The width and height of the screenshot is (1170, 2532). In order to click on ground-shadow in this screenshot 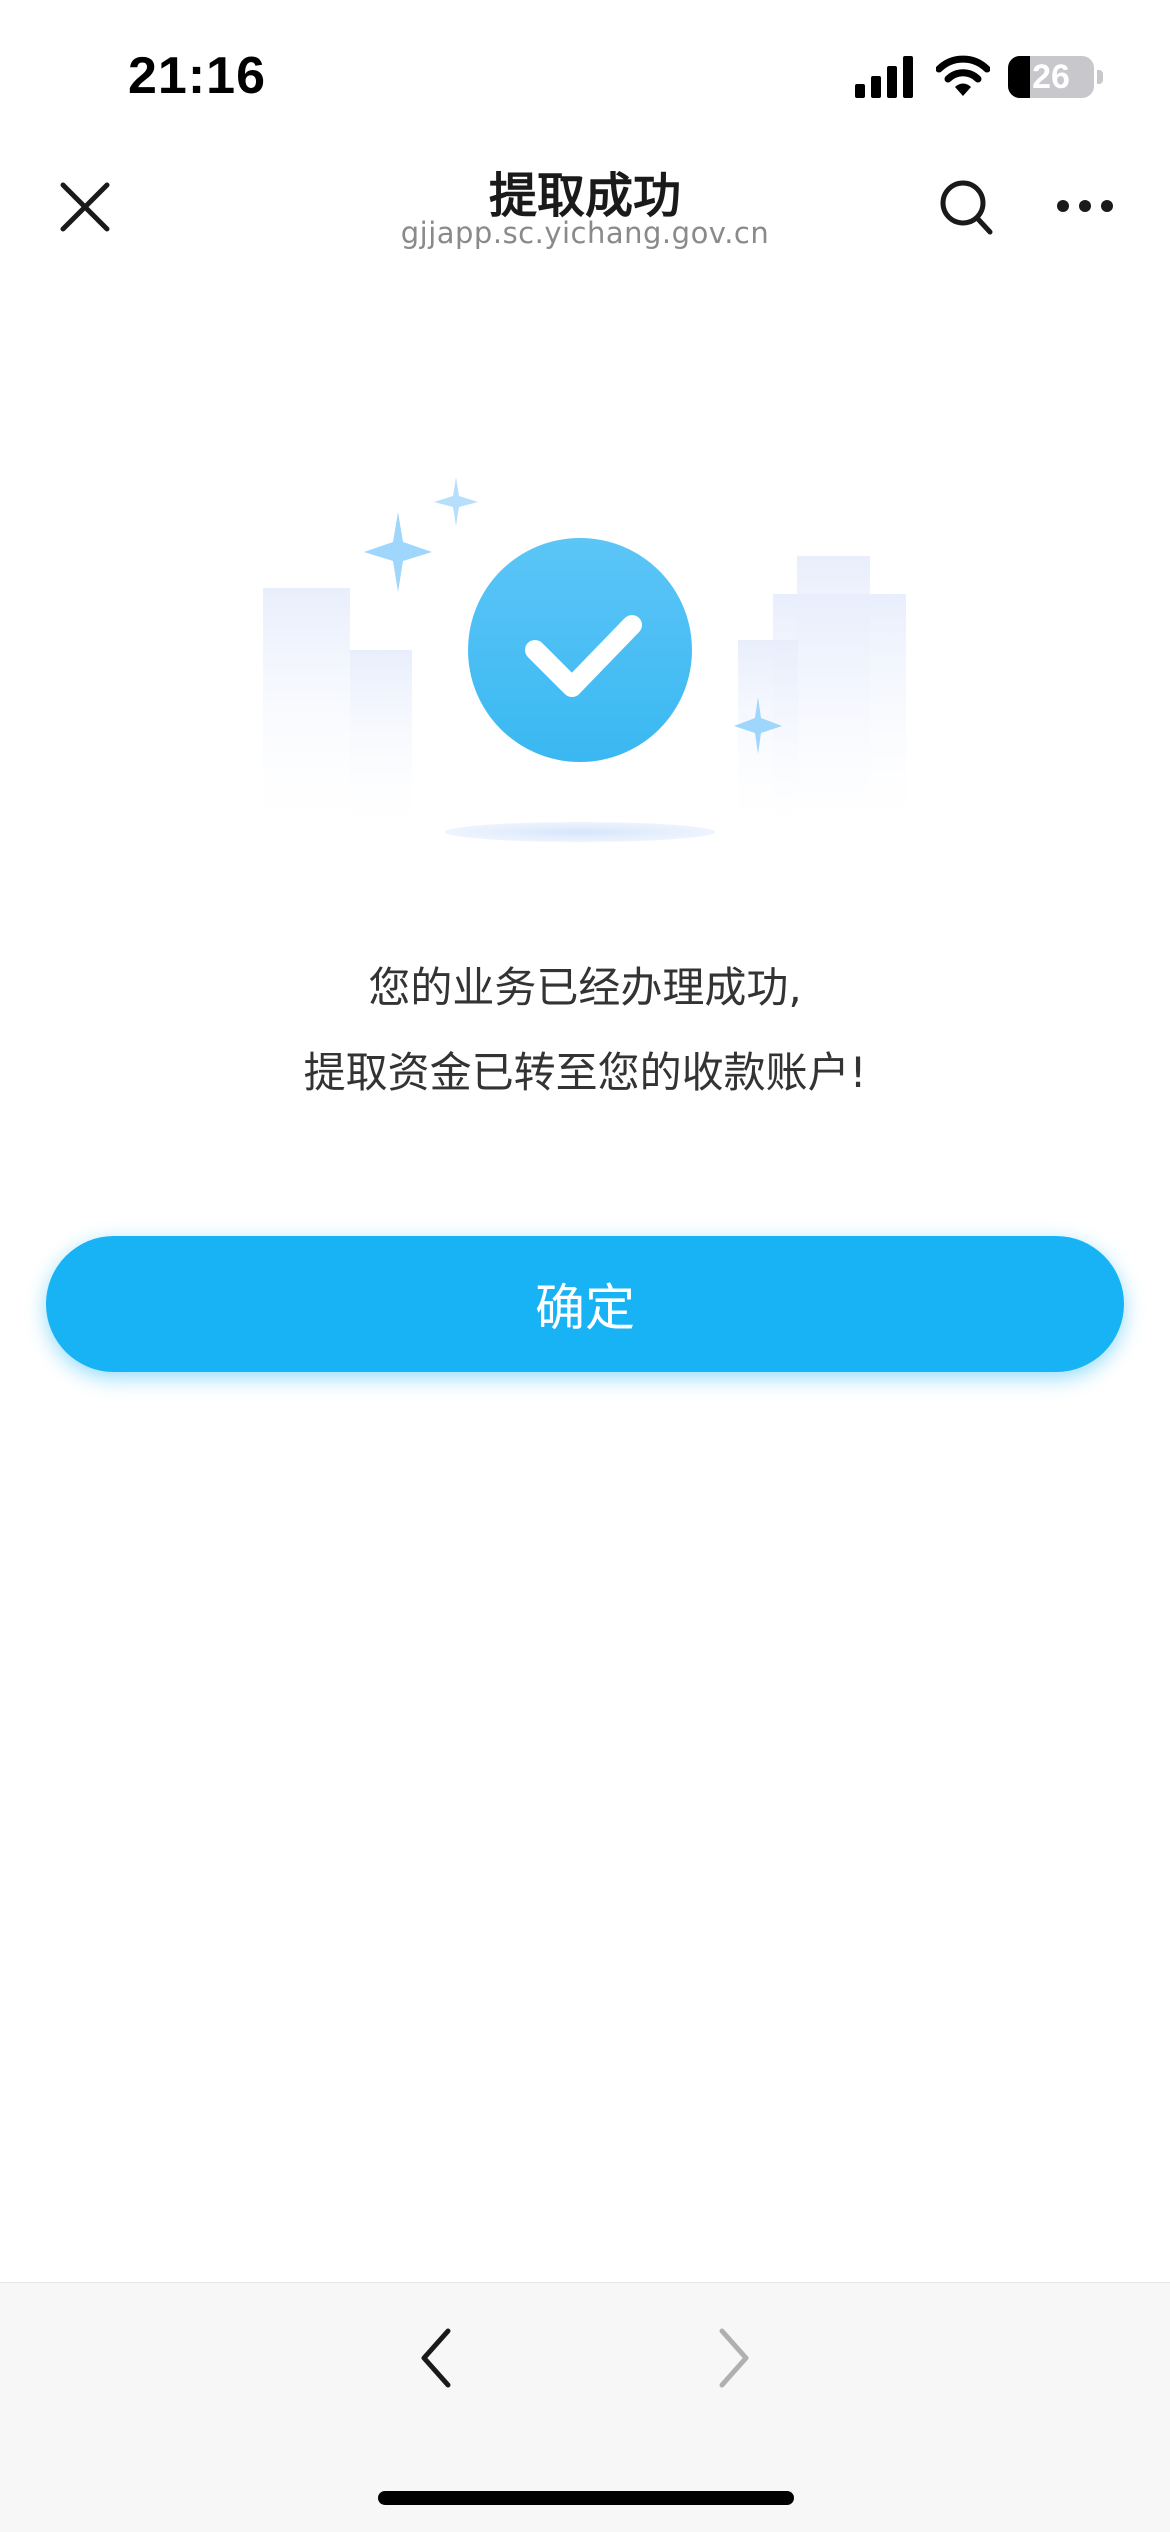, I will do `click(580, 832)`.